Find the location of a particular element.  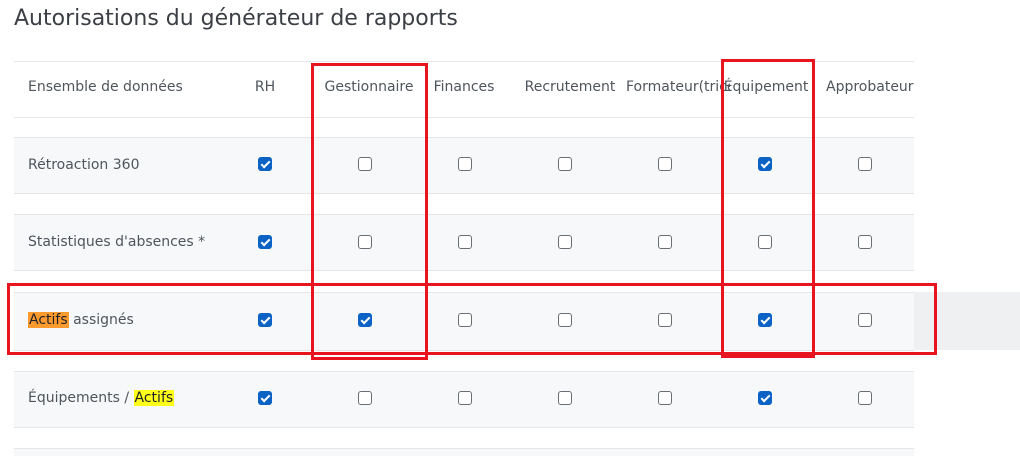

annotation-box-actifs-assignes is located at coordinates (472, 319).